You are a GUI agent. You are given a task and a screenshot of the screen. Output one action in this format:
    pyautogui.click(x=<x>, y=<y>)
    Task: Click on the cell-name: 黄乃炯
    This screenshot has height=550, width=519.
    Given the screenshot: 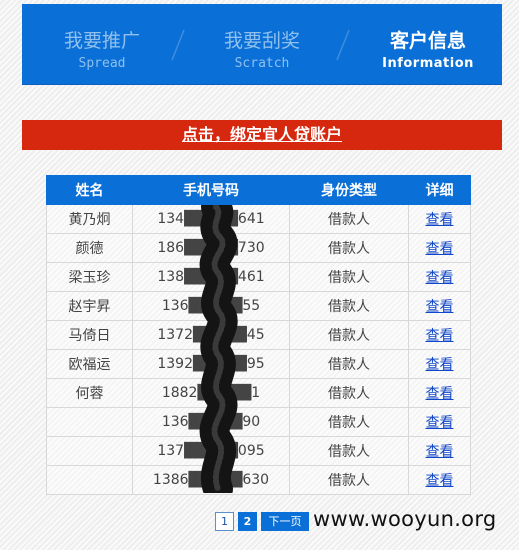 What is the action you would take?
    pyautogui.click(x=89, y=219)
    